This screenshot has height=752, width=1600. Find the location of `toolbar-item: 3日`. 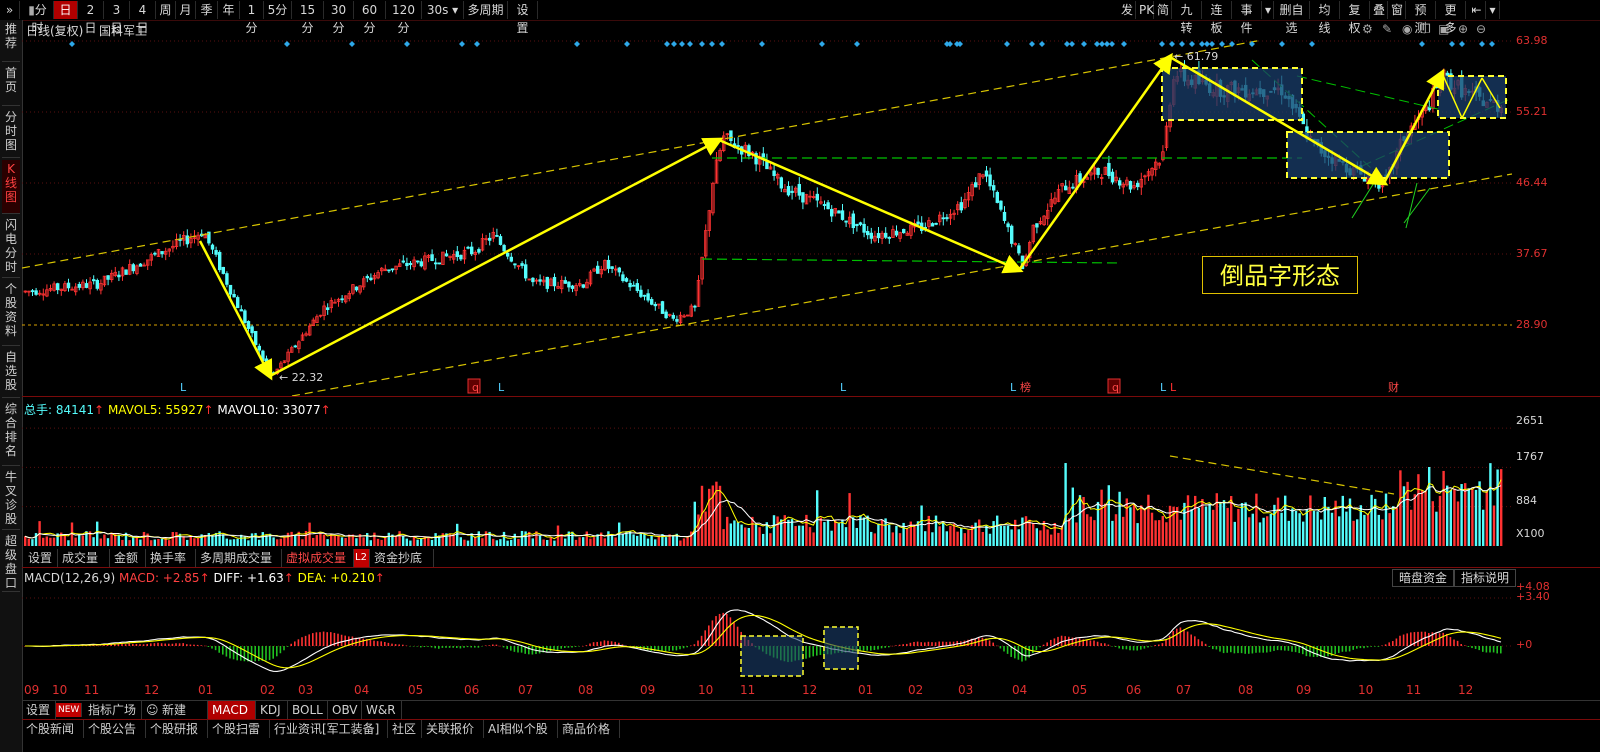

toolbar-item: 3日 is located at coordinates (117, 18).